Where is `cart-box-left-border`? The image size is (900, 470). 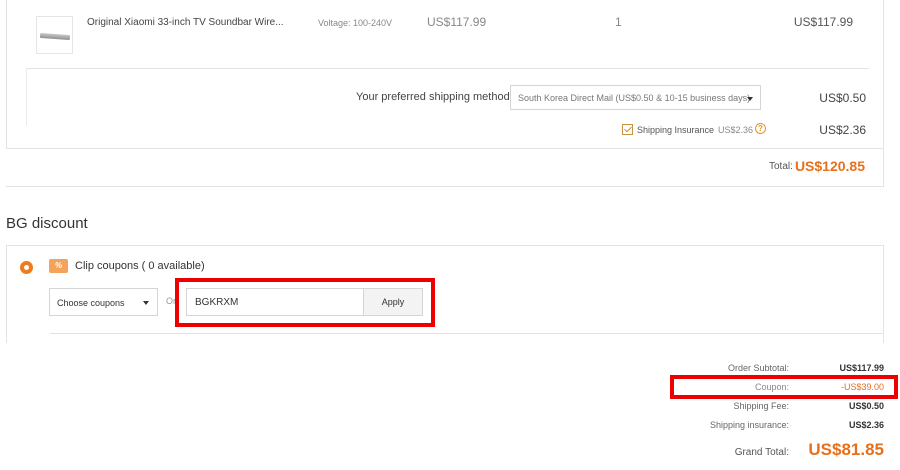 cart-box-left-border is located at coordinates (6, 74).